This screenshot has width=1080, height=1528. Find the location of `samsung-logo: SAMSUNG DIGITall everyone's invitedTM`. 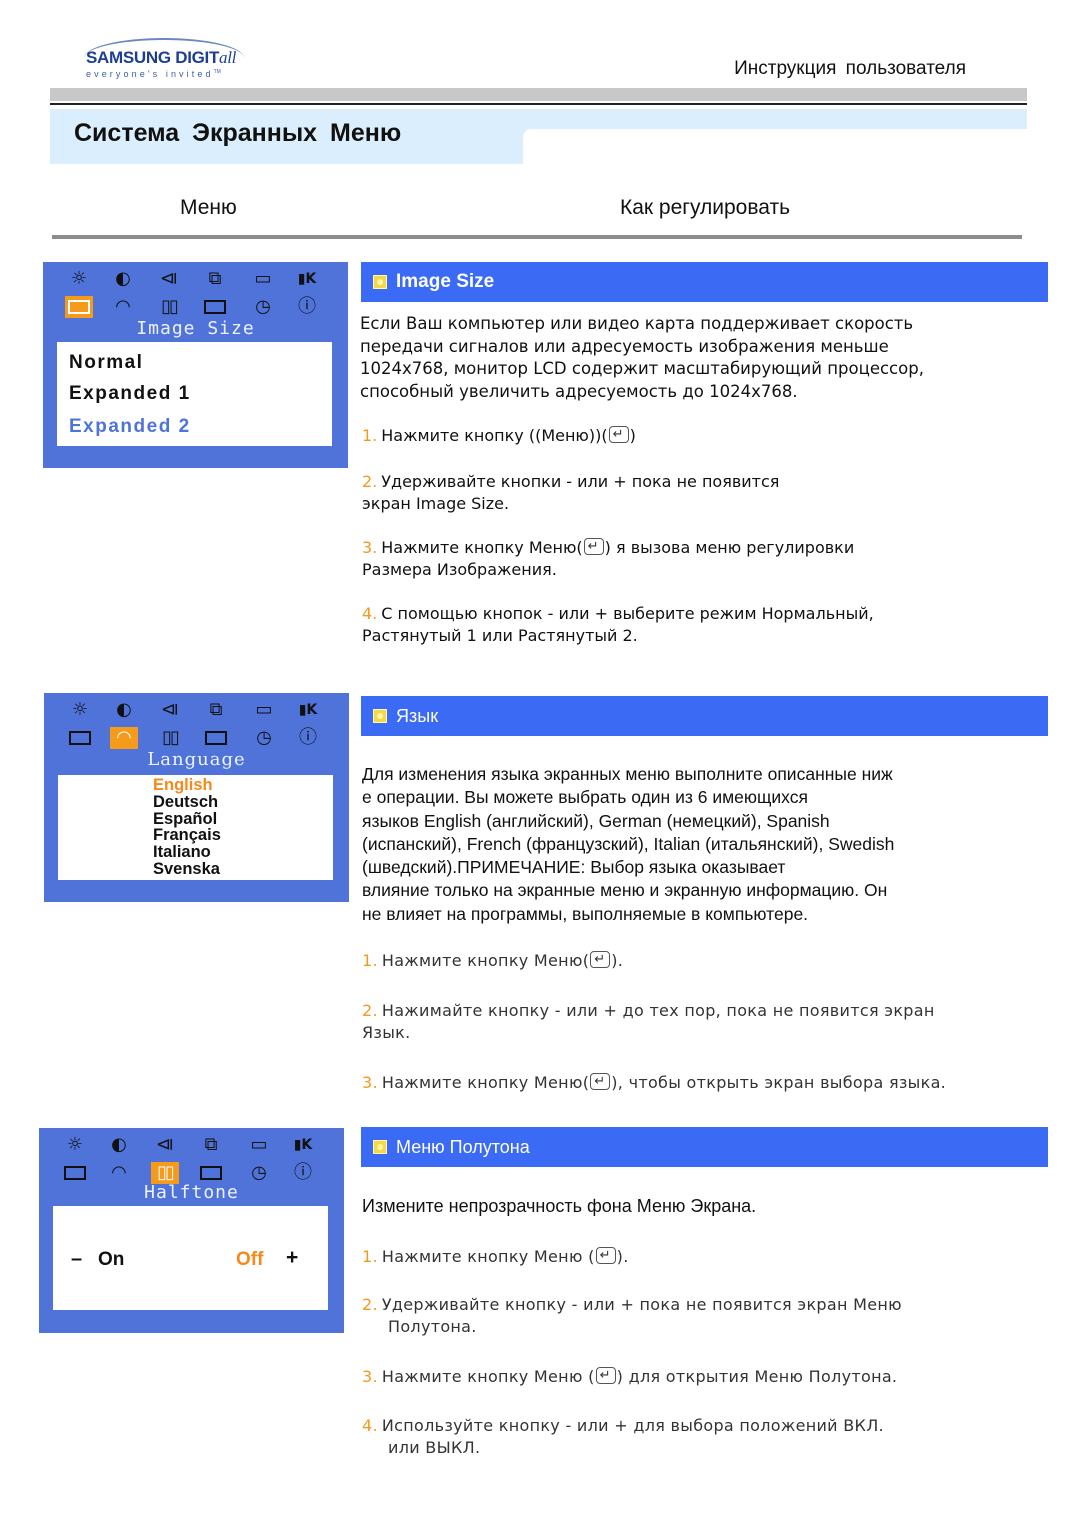

samsung-logo: SAMSUNG DIGITall everyone's invitedTM is located at coordinates (163, 60).